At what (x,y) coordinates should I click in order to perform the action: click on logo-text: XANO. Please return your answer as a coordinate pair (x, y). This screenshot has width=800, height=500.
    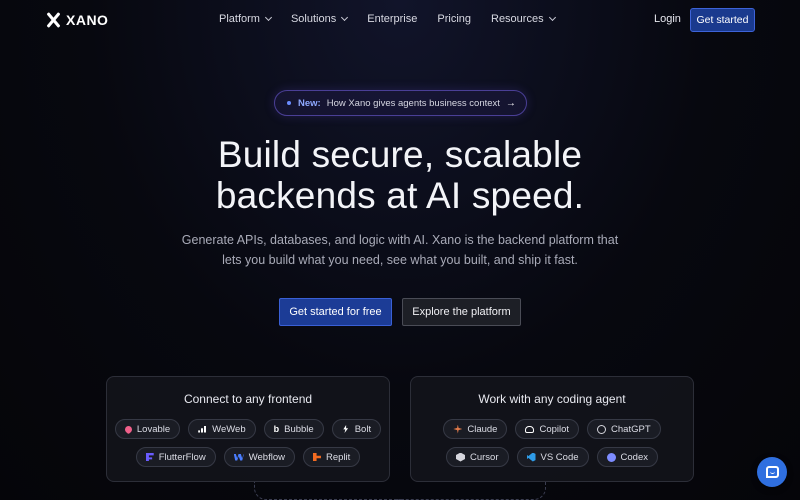
    Looking at the image, I should click on (87, 20).